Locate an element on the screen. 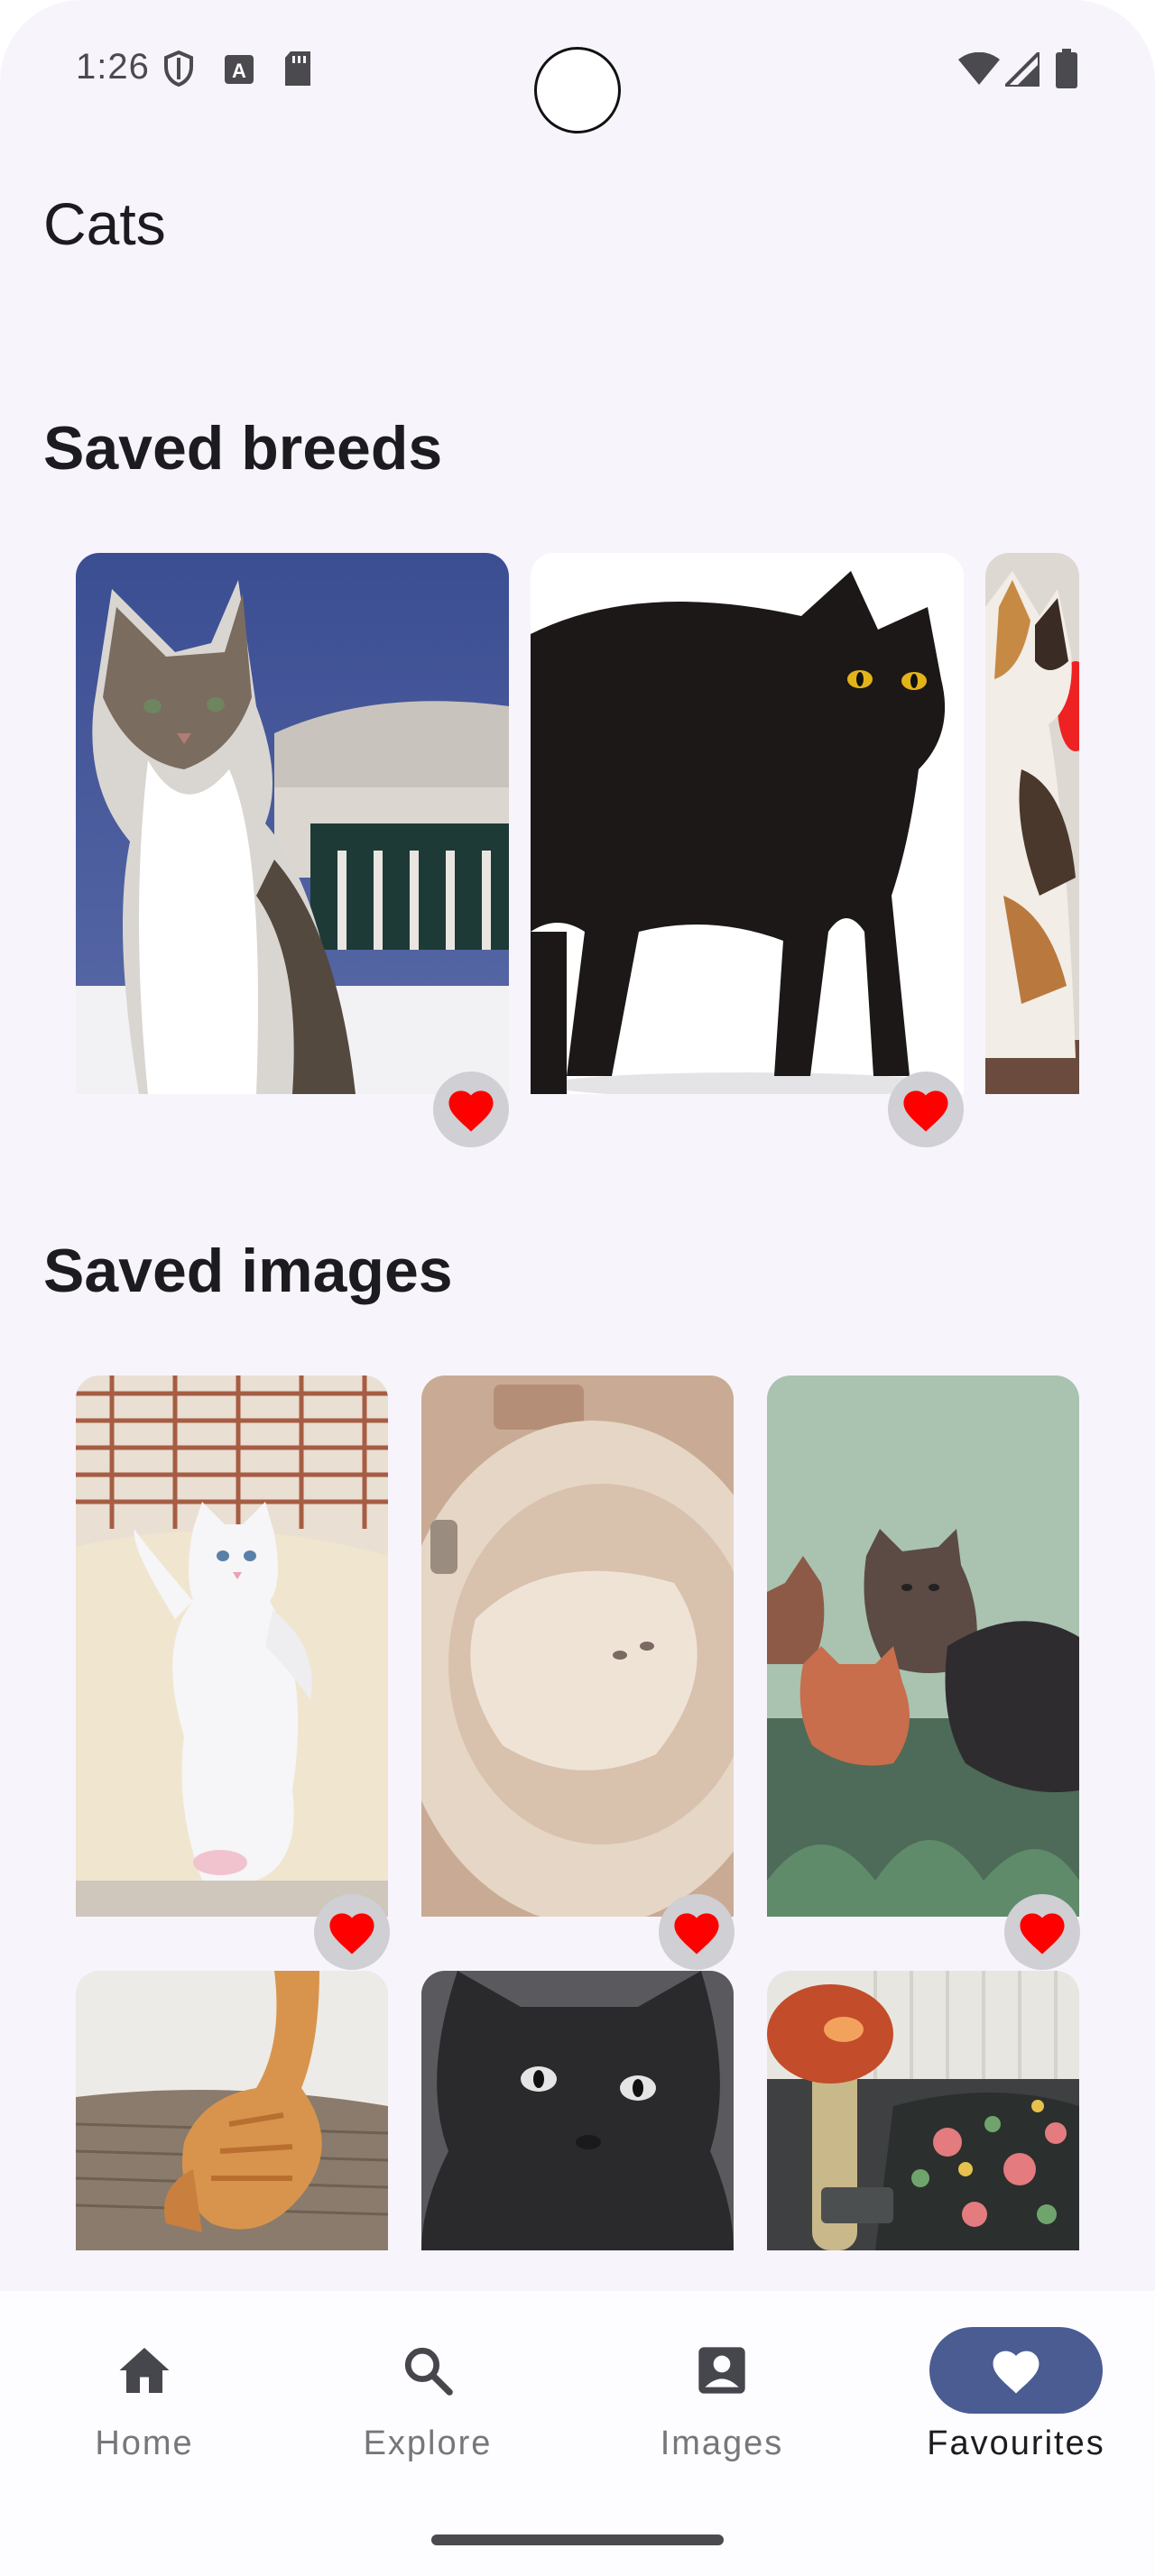 The image size is (1155, 2576). home-icon is located at coordinates (144, 2370).